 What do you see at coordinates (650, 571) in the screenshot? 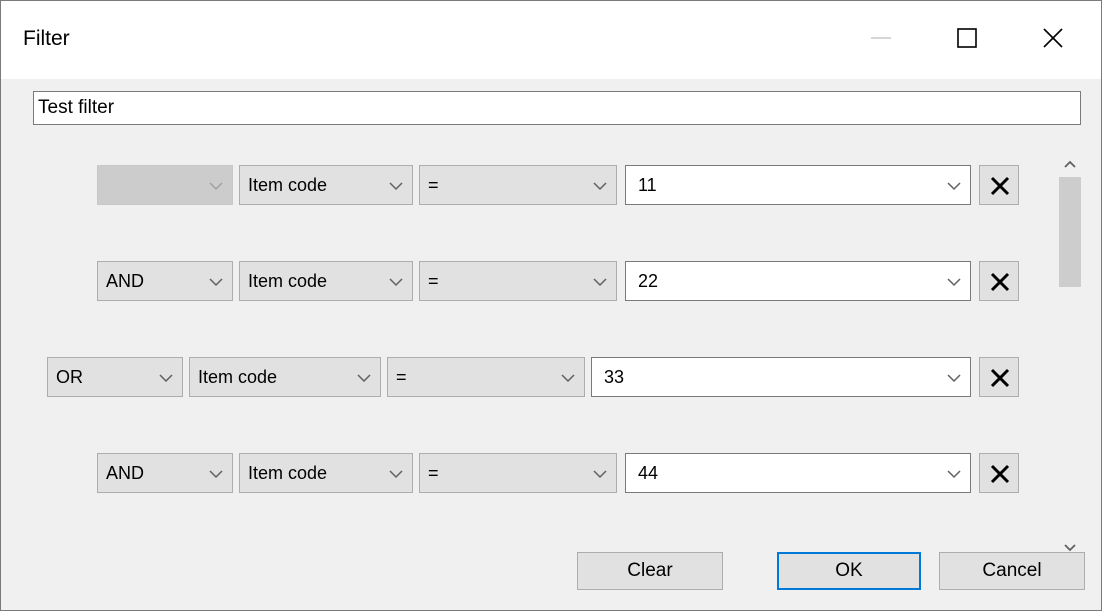
I see `clear-button: Clear` at bounding box center [650, 571].